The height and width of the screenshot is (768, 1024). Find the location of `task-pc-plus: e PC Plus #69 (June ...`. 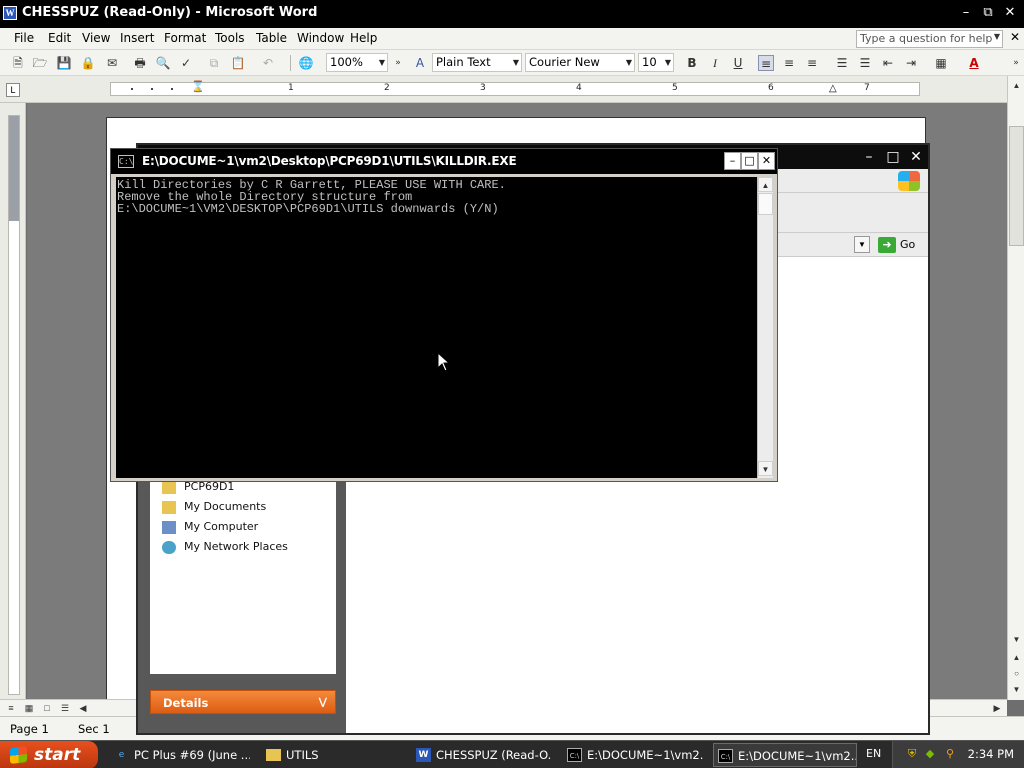

task-pc-plus: e PC Plus #69 (June ... is located at coordinates (180, 755).